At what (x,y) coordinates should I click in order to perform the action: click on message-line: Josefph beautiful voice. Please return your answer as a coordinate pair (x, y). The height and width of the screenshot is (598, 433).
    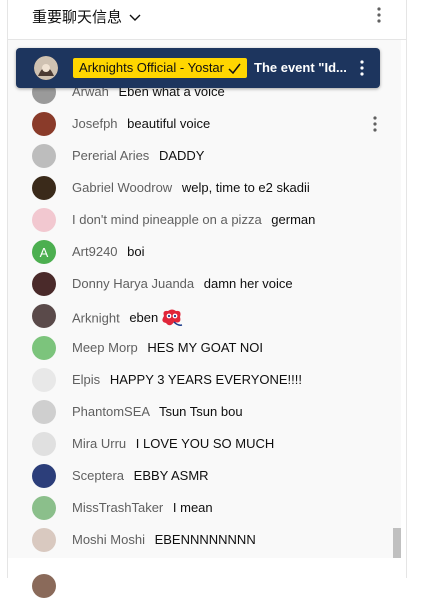
    Looking at the image, I should click on (141, 123).